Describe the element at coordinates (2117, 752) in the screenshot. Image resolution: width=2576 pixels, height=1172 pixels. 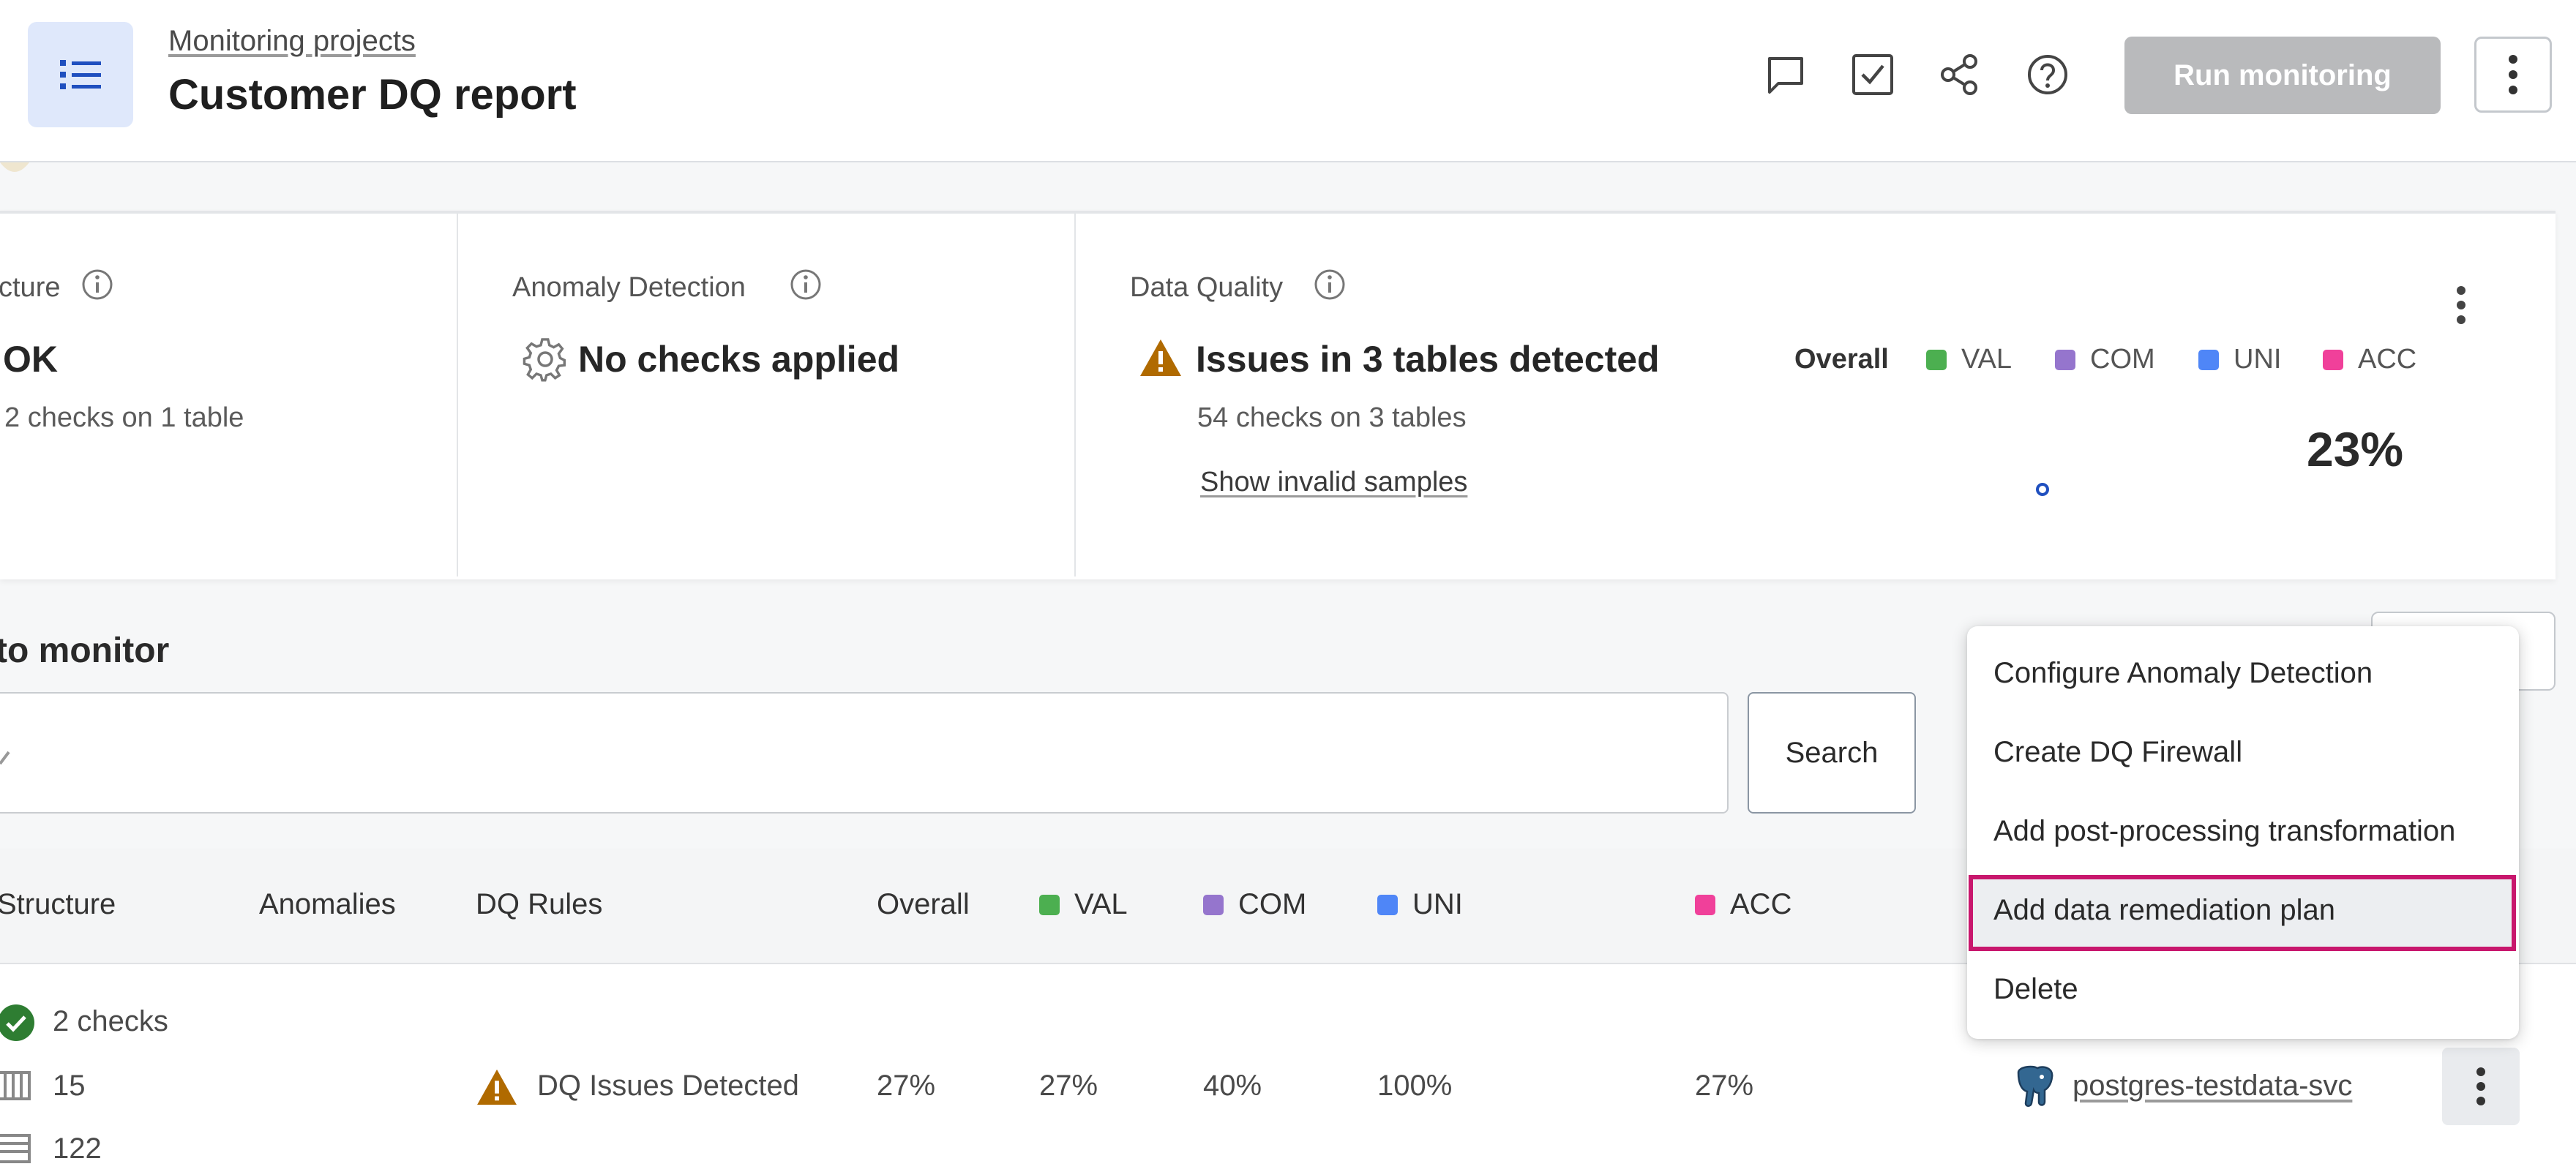
I see `menu-item-create-dq-firewall: Create DQ Firewall` at that location.